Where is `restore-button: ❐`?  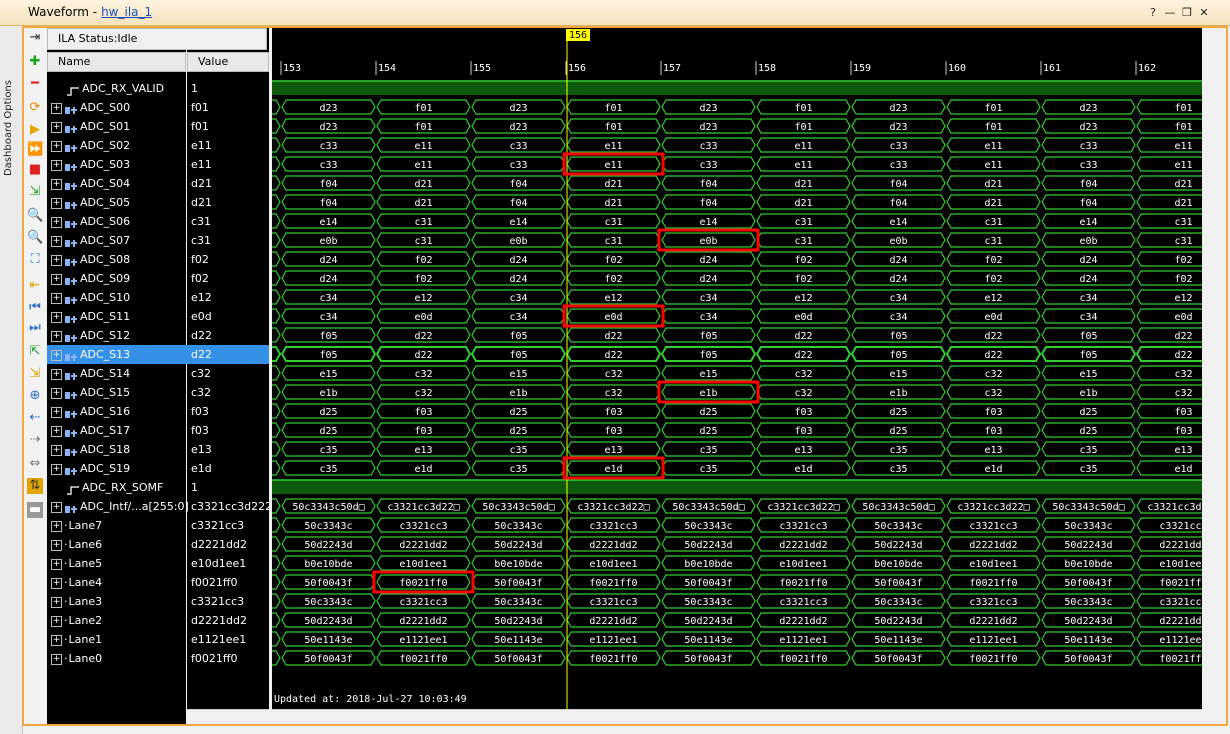
restore-button: ❐ is located at coordinates (1187, 13).